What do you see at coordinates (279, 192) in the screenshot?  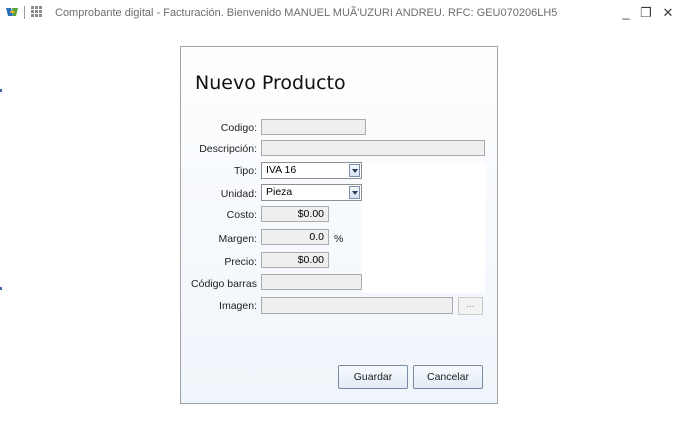 I see `unidad-selected-value: Pieza` at bounding box center [279, 192].